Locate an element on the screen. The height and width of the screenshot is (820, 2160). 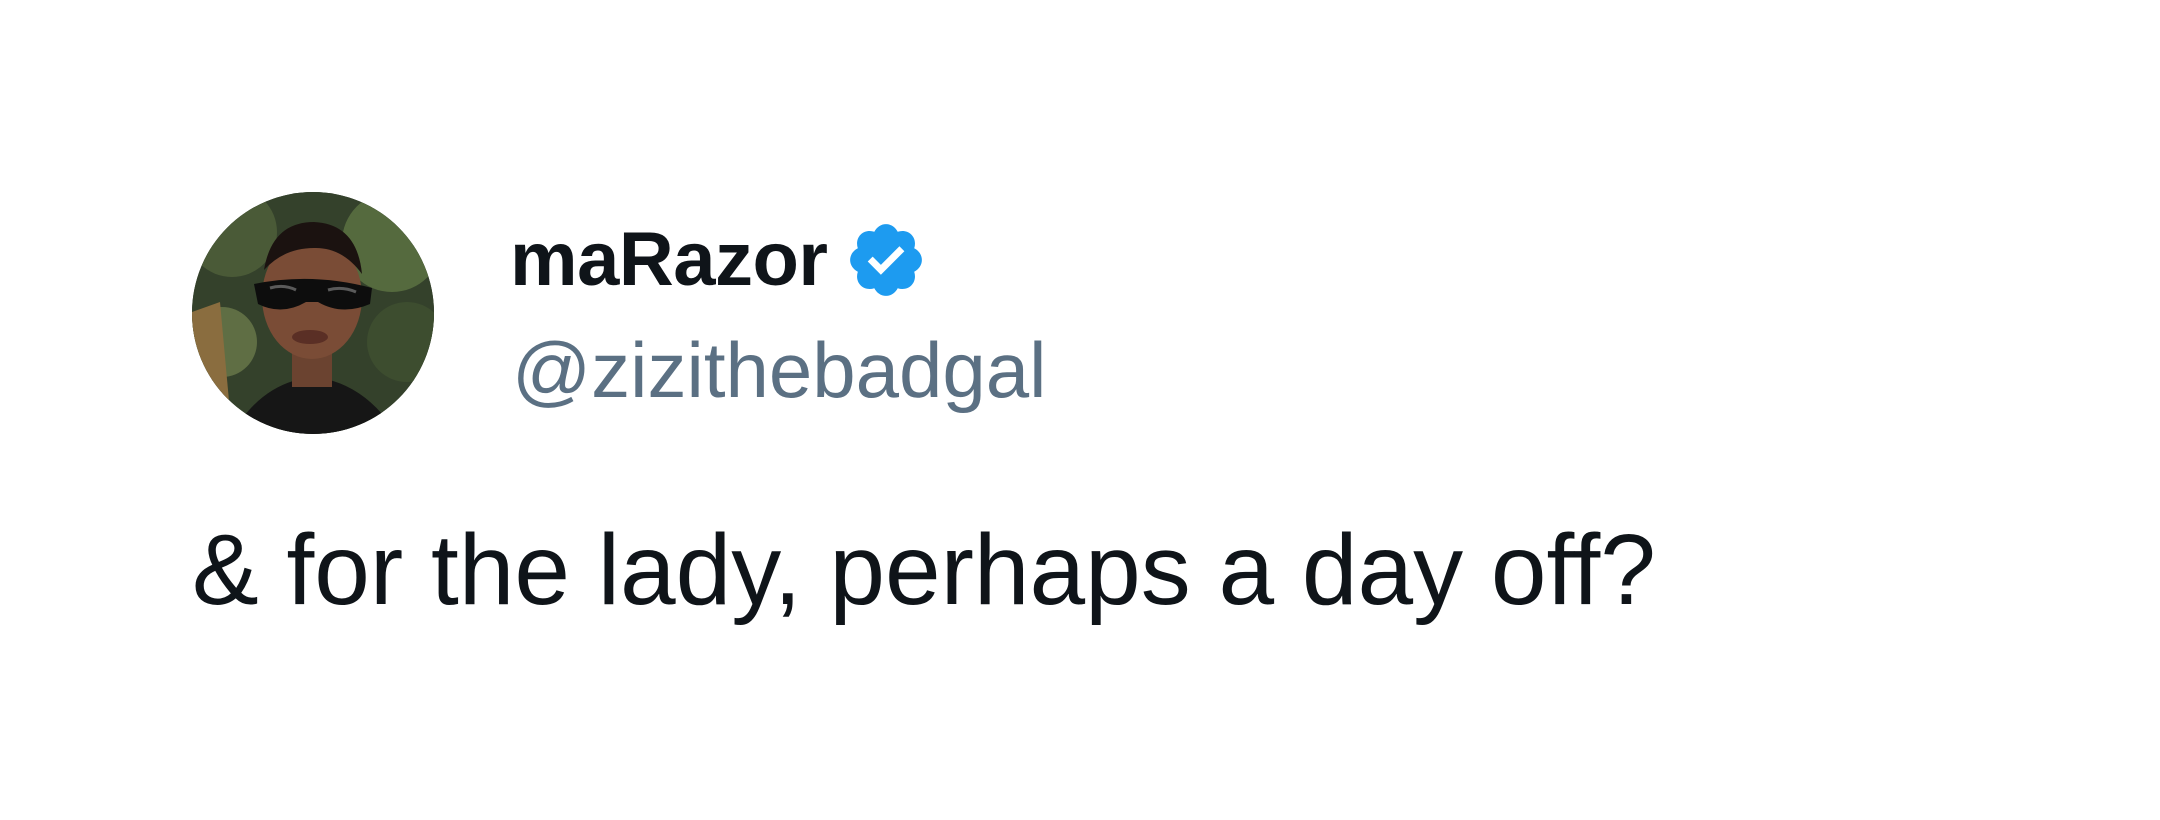
avatar-photo is located at coordinates (313, 313).